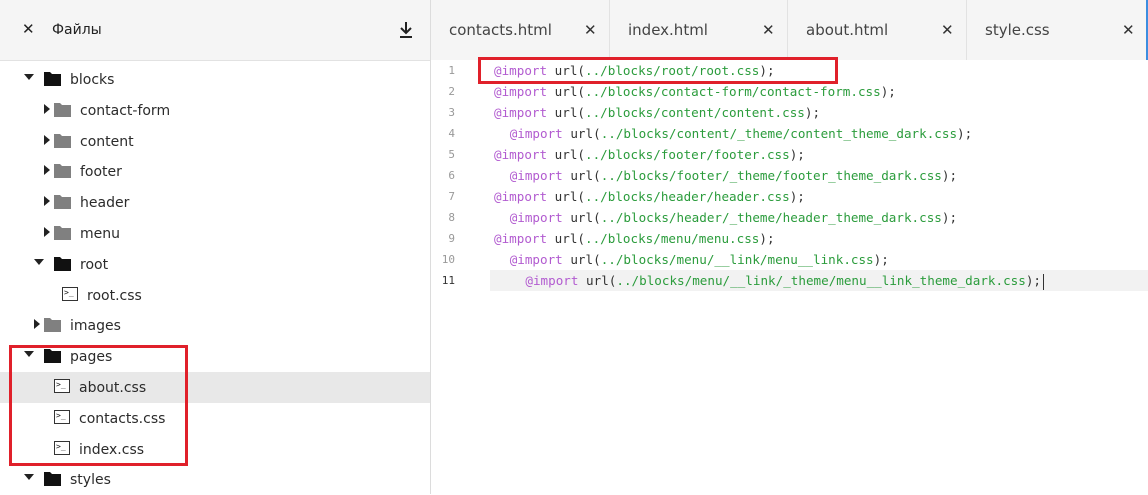  I want to click on tab-about-html: about.html ✕, so click(877, 30).